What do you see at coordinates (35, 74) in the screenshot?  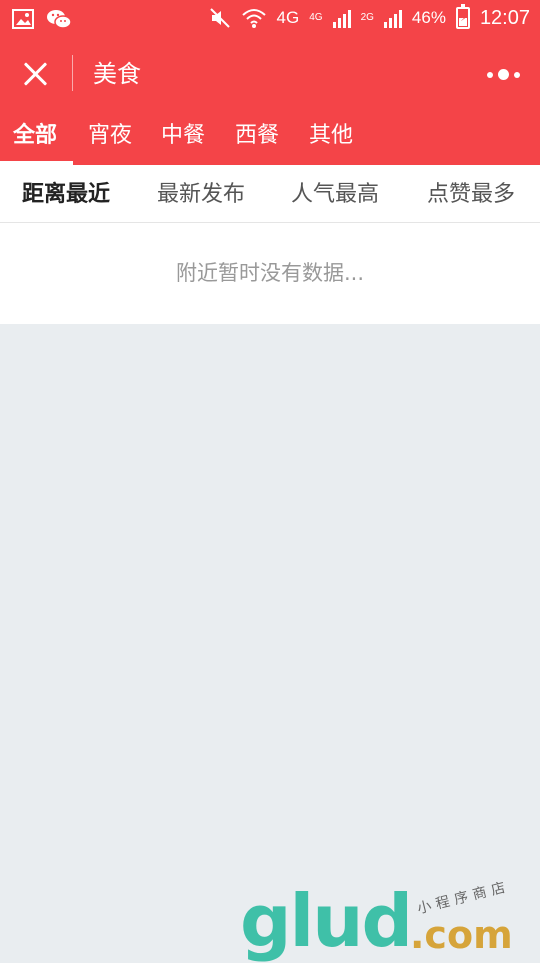 I see `close-icon` at bounding box center [35, 74].